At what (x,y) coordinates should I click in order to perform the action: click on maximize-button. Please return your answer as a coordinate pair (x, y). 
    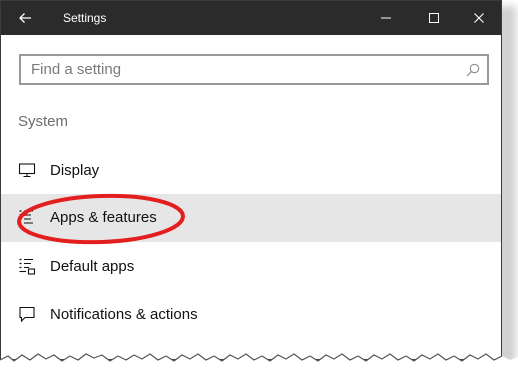
    Looking at the image, I should click on (434, 18).